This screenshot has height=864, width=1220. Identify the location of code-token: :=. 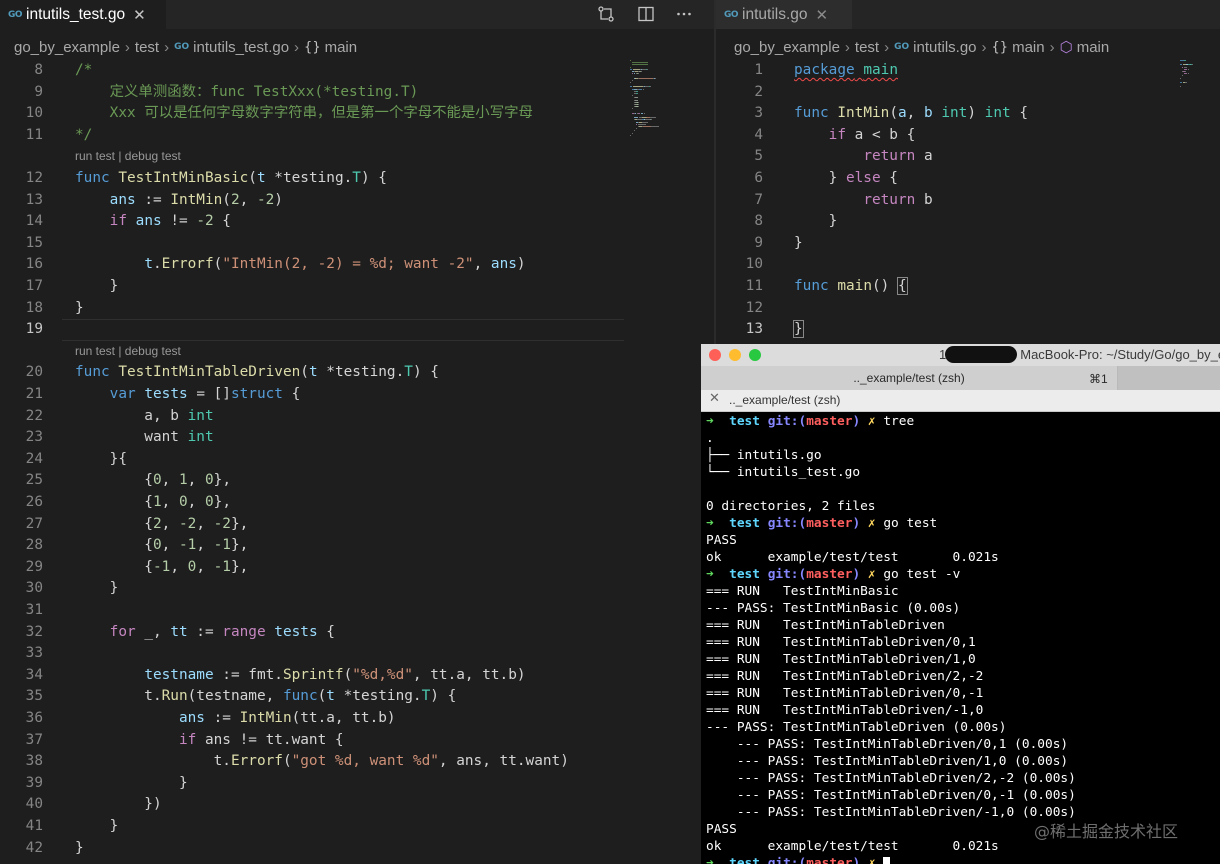
(205, 631).